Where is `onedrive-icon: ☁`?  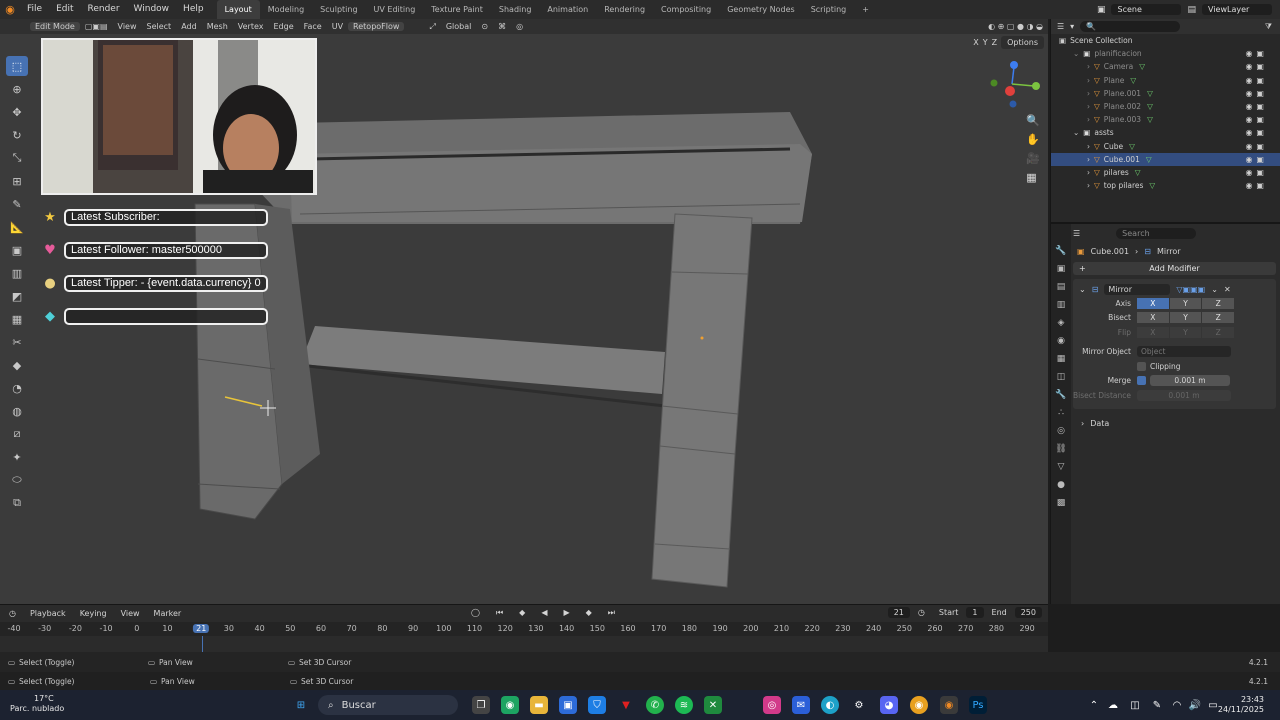 onedrive-icon: ☁ is located at coordinates (1113, 705).